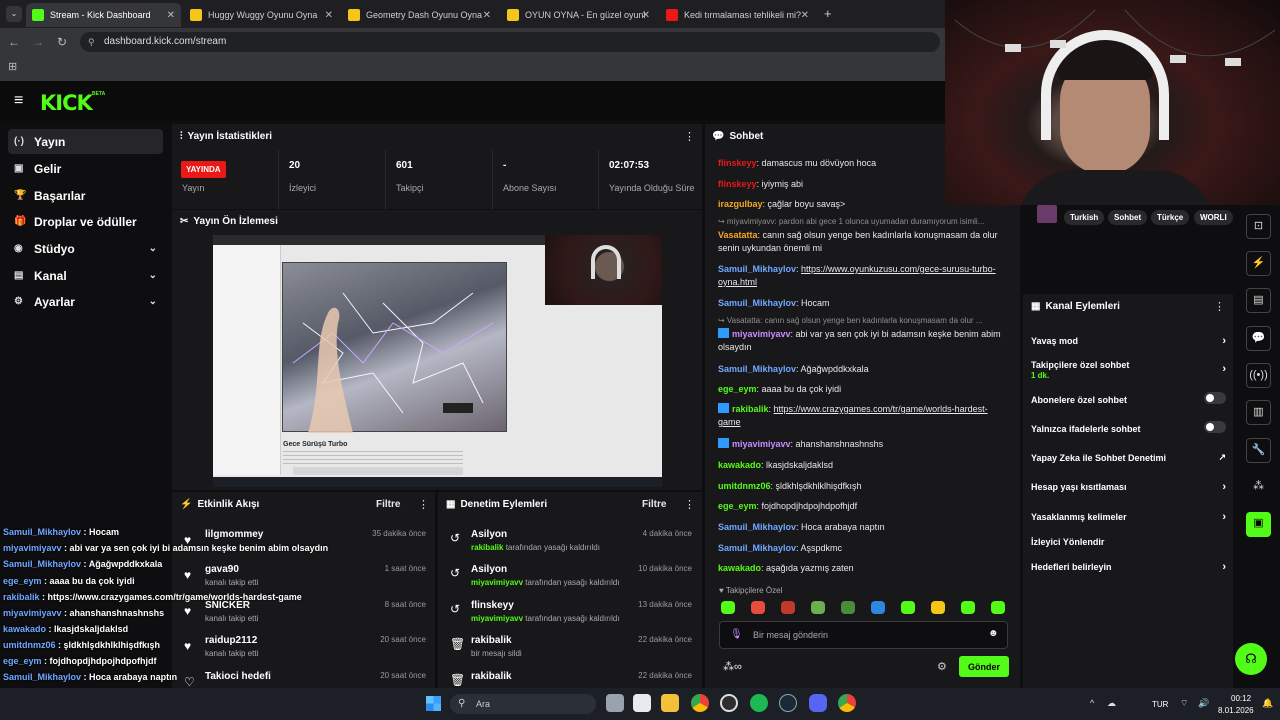 The image size is (1280, 720). I want to click on chat-settings-icon: ⚙, so click(942, 666).